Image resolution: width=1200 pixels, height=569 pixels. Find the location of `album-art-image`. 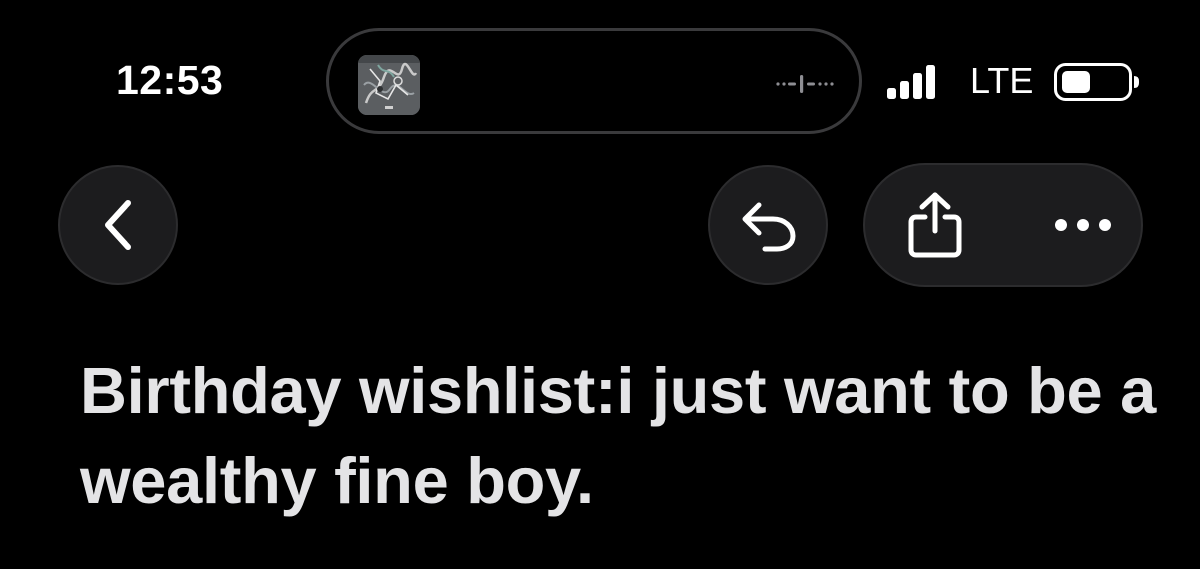

album-art-image is located at coordinates (389, 85).